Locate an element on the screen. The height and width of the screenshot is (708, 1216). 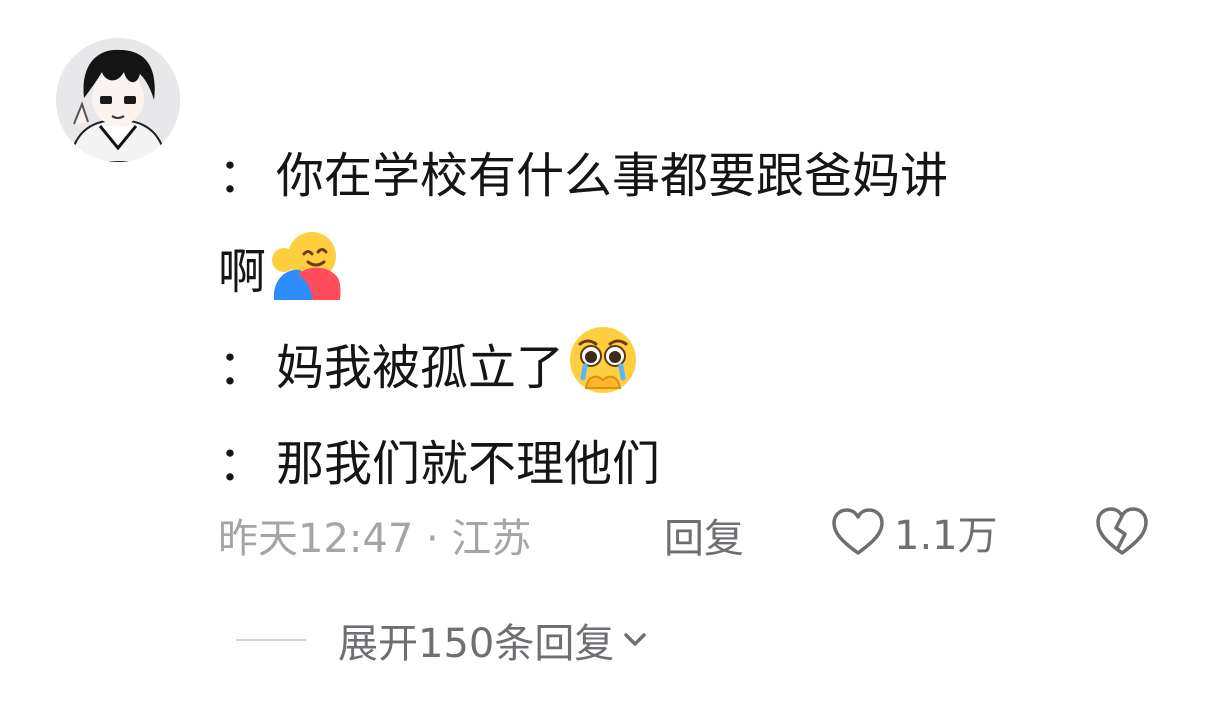
comment-text: 妈我被孤立了 is located at coordinates (420, 368).